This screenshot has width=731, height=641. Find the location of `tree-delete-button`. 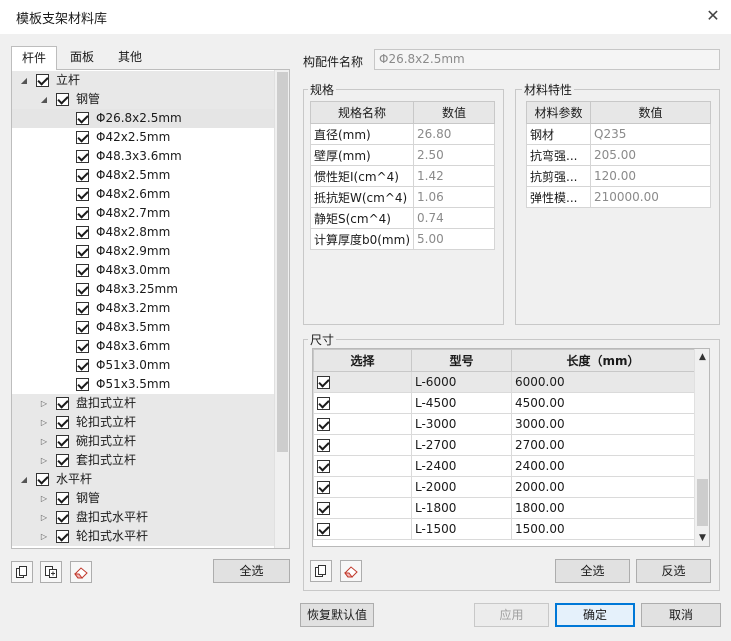

tree-delete-button is located at coordinates (81, 572).